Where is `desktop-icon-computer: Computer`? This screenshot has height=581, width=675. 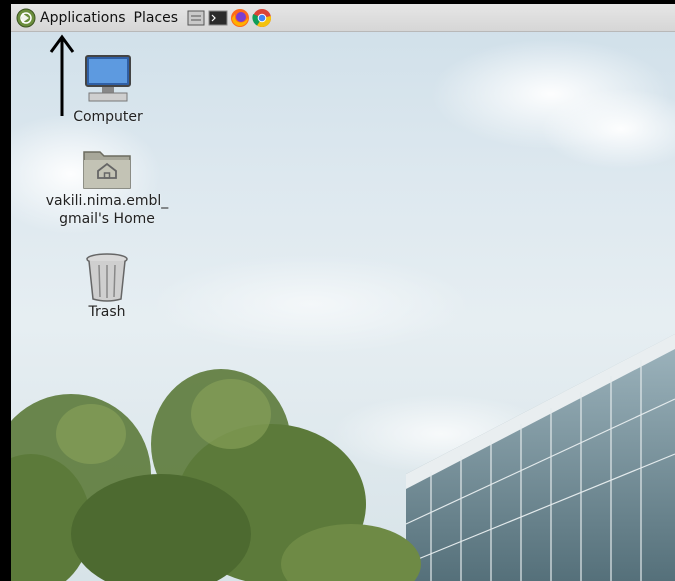
desktop-icon-computer: Computer is located at coordinates (108, 90).